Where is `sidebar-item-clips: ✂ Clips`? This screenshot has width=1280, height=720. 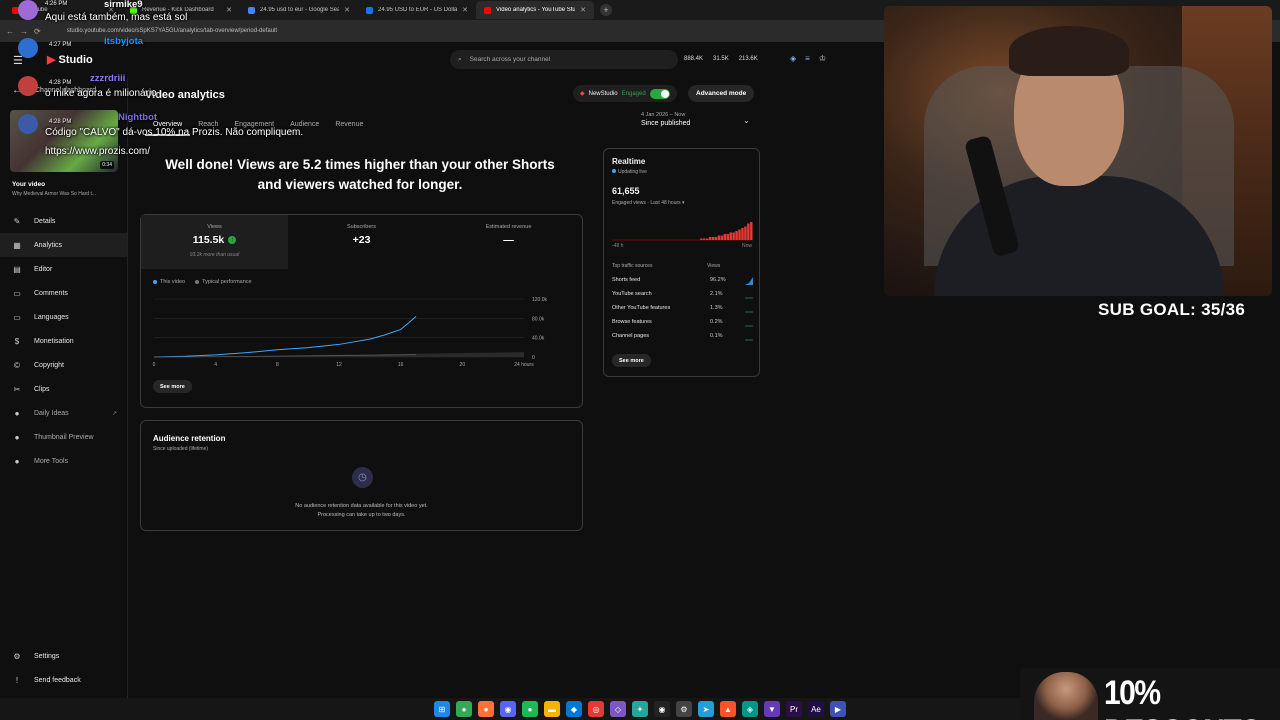
sidebar-item-clips: ✂ Clips is located at coordinates (63, 389).